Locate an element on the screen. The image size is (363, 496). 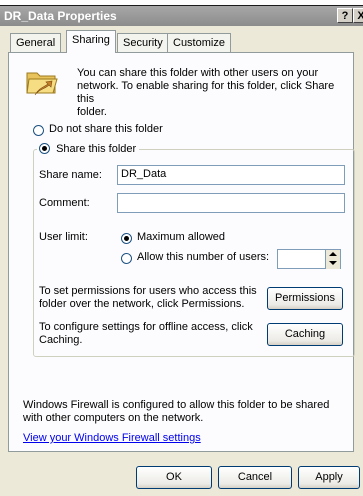
tab-general: General is located at coordinates (36, 43).